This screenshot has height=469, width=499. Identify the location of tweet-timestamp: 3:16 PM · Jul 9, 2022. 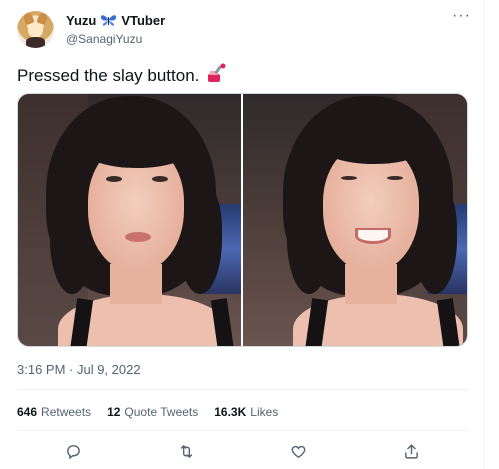
(79, 369).